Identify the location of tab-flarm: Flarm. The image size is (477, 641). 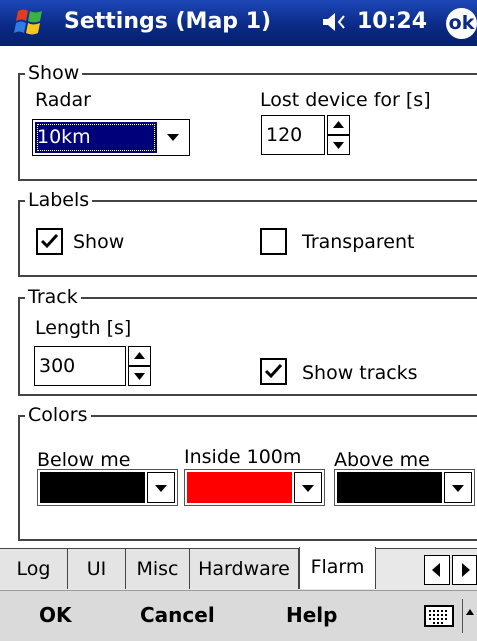
(337, 568).